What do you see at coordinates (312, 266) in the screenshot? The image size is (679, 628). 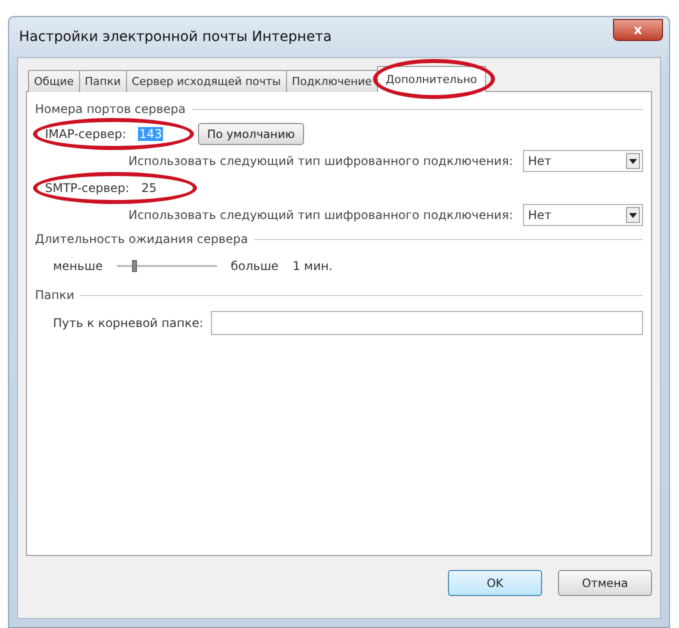 I see `timeout-value: 1 мин.` at bounding box center [312, 266].